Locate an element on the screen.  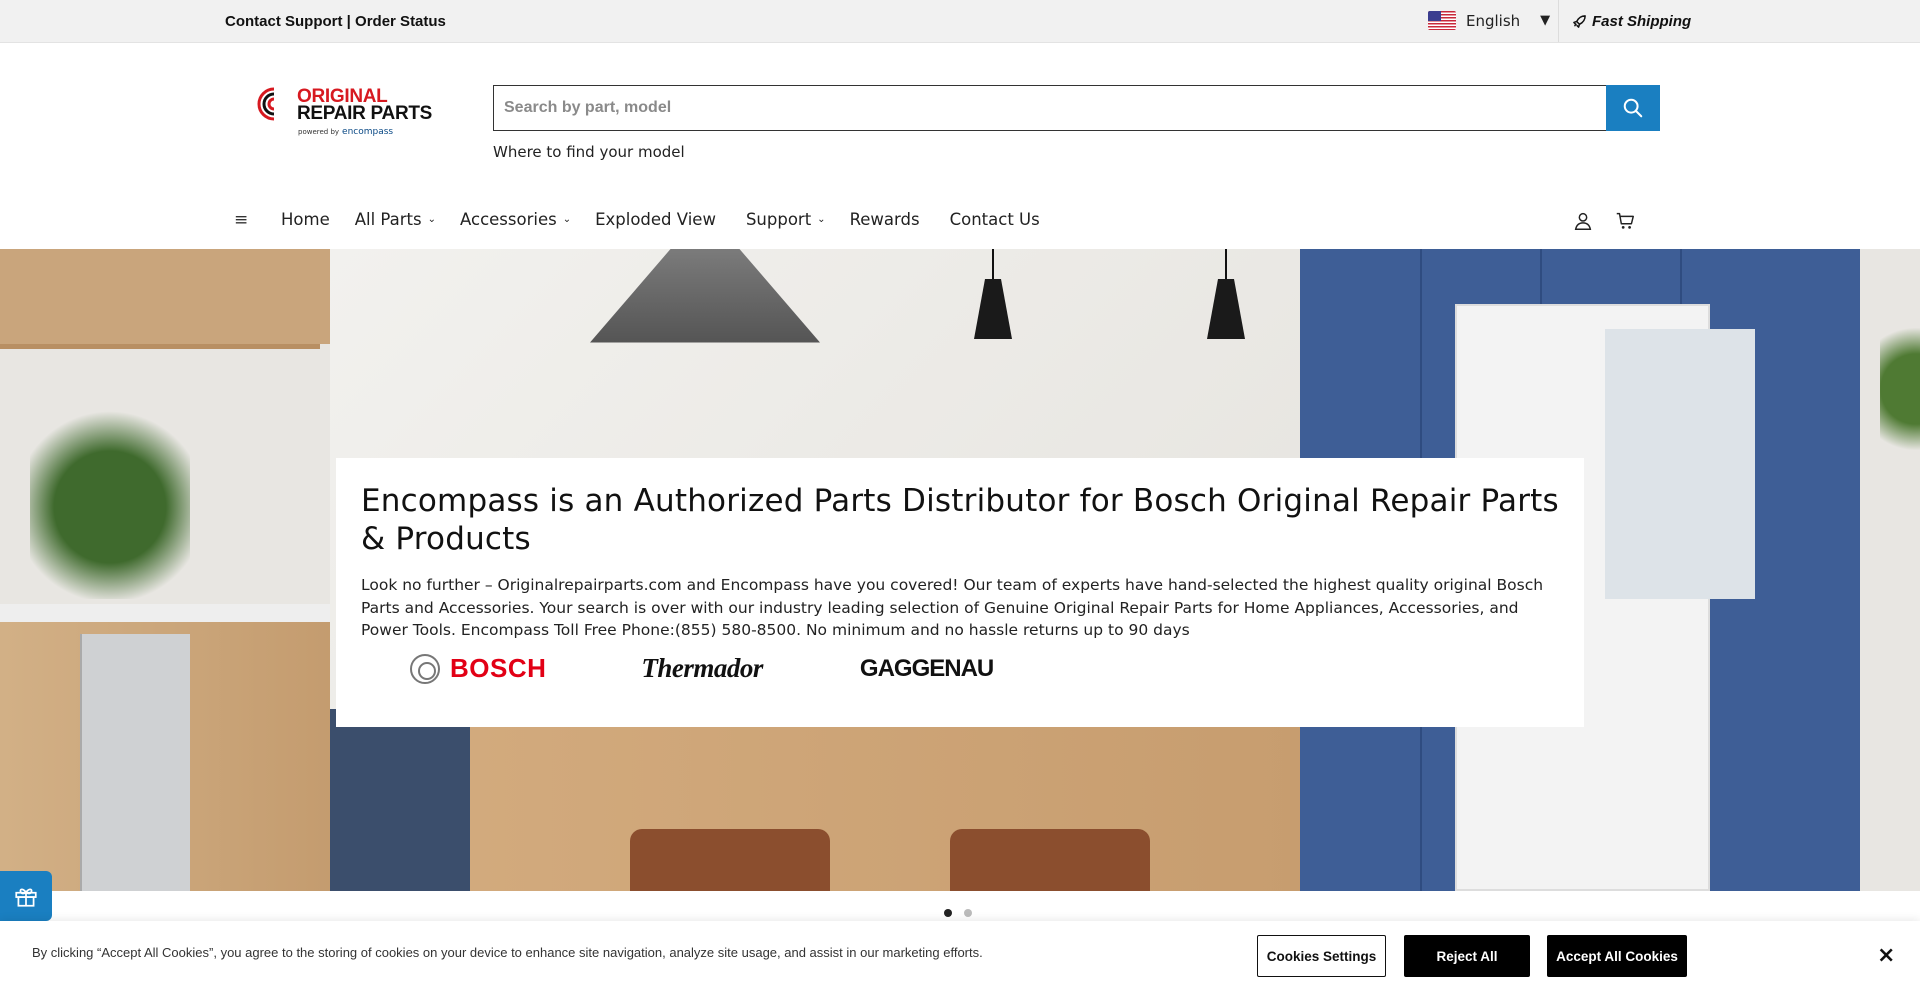
hamburger-menu-icon: ≡ is located at coordinates (241, 220).